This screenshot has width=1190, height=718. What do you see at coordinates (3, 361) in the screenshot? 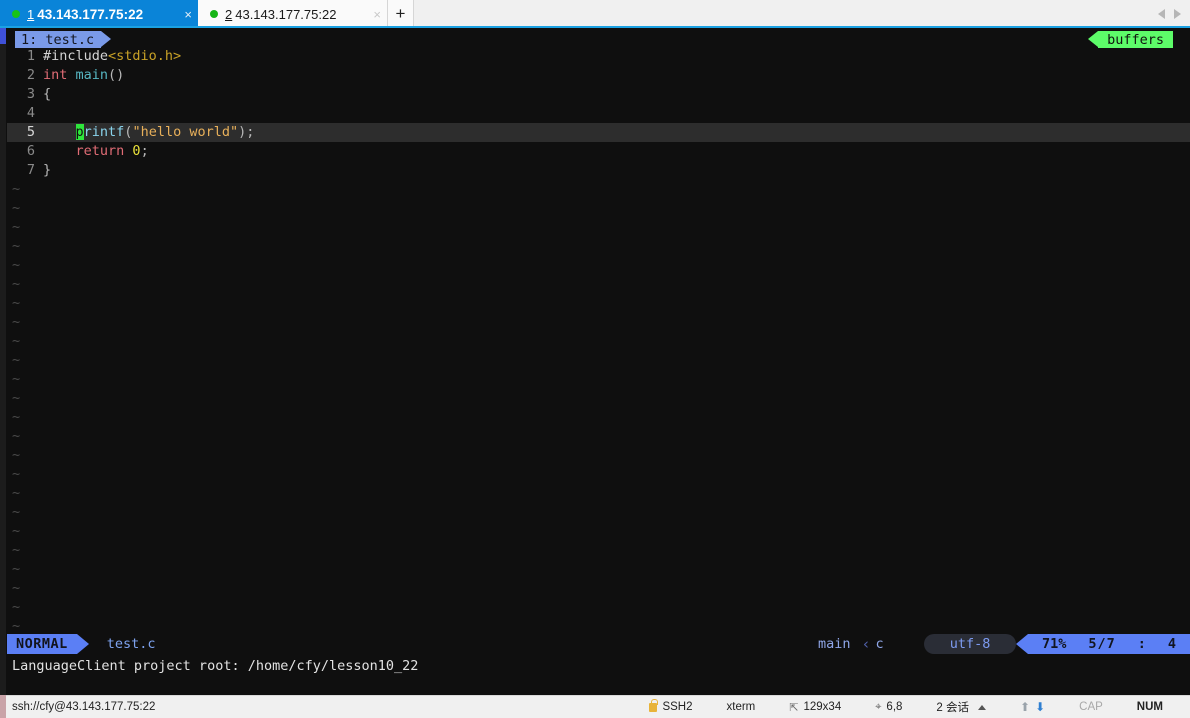
I see `terminal-scrollbar` at bounding box center [3, 361].